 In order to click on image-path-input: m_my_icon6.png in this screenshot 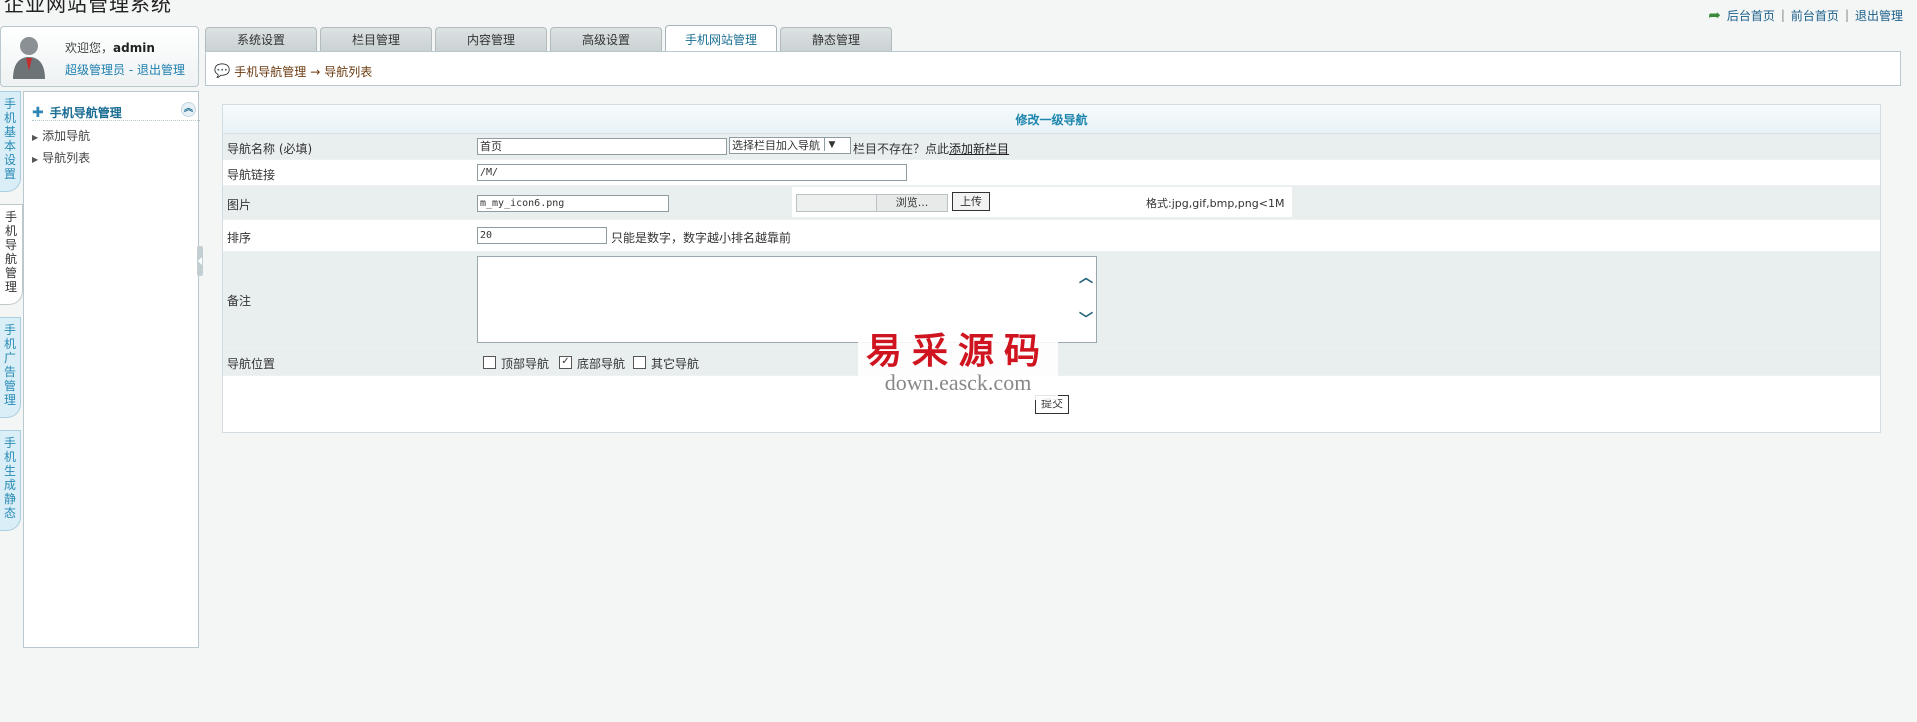, I will do `click(573, 203)`.